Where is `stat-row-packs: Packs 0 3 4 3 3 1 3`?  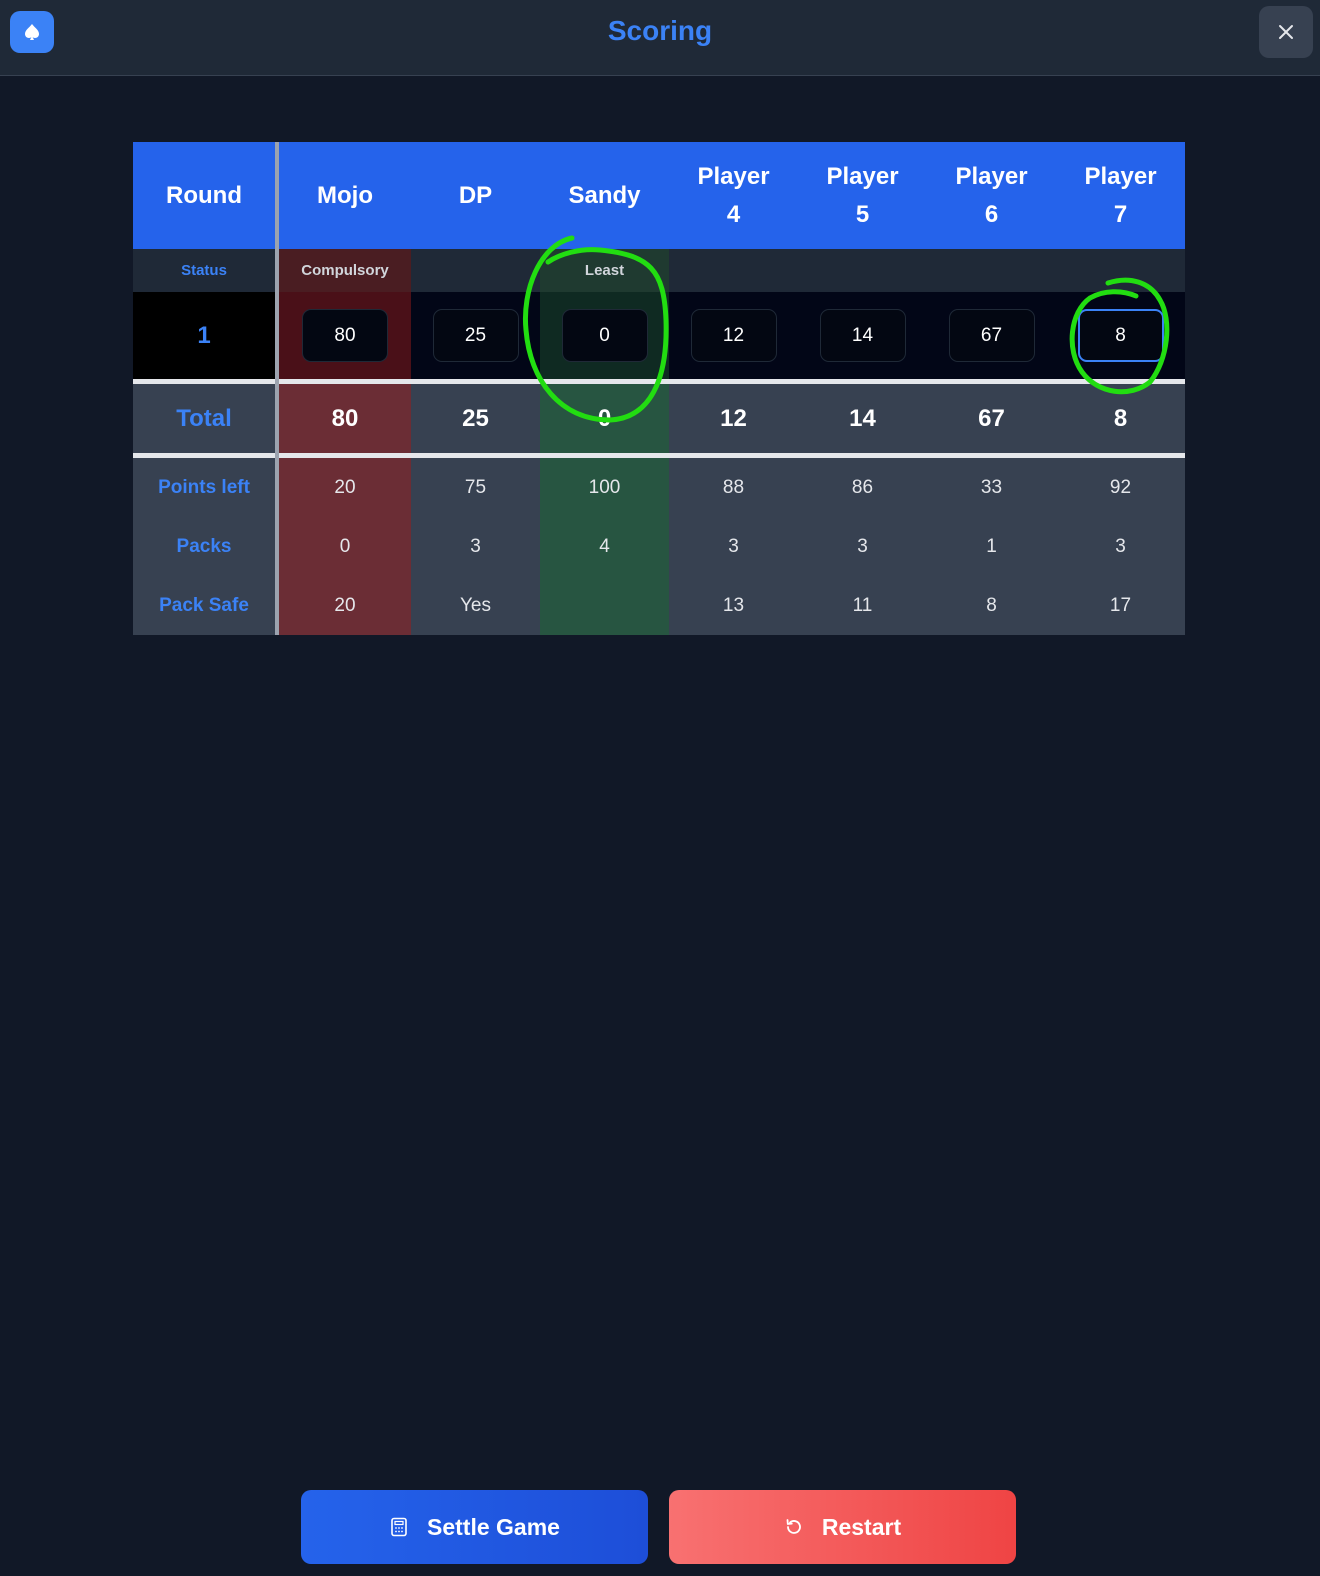 stat-row-packs: Packs 0 3 4 3 3 1 3 is located at coordinates (659, 546).